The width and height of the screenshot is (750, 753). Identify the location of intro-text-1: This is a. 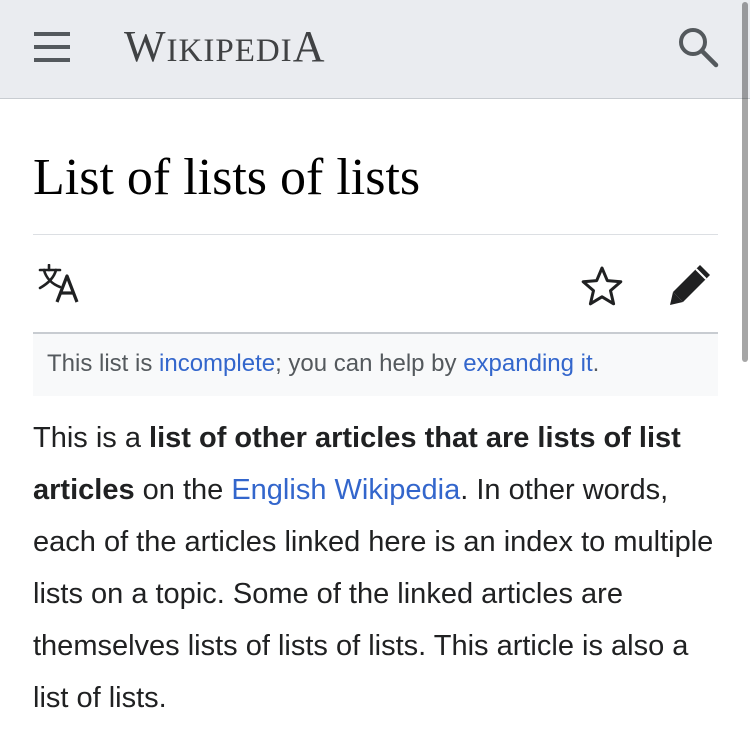
(91, 438).